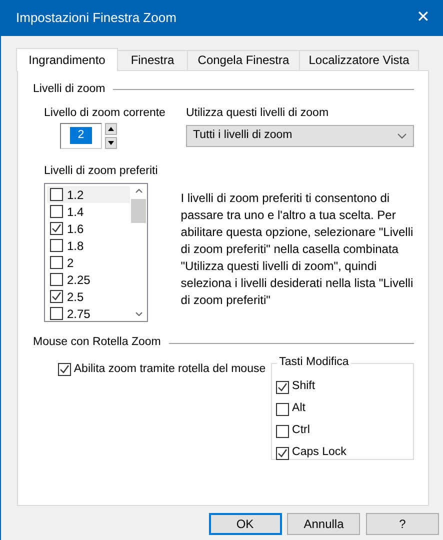  What do you see at coordinates (299, 409) in the screenshot?
I see `checkbox-label: Alt` at bounding box center [299, 409].